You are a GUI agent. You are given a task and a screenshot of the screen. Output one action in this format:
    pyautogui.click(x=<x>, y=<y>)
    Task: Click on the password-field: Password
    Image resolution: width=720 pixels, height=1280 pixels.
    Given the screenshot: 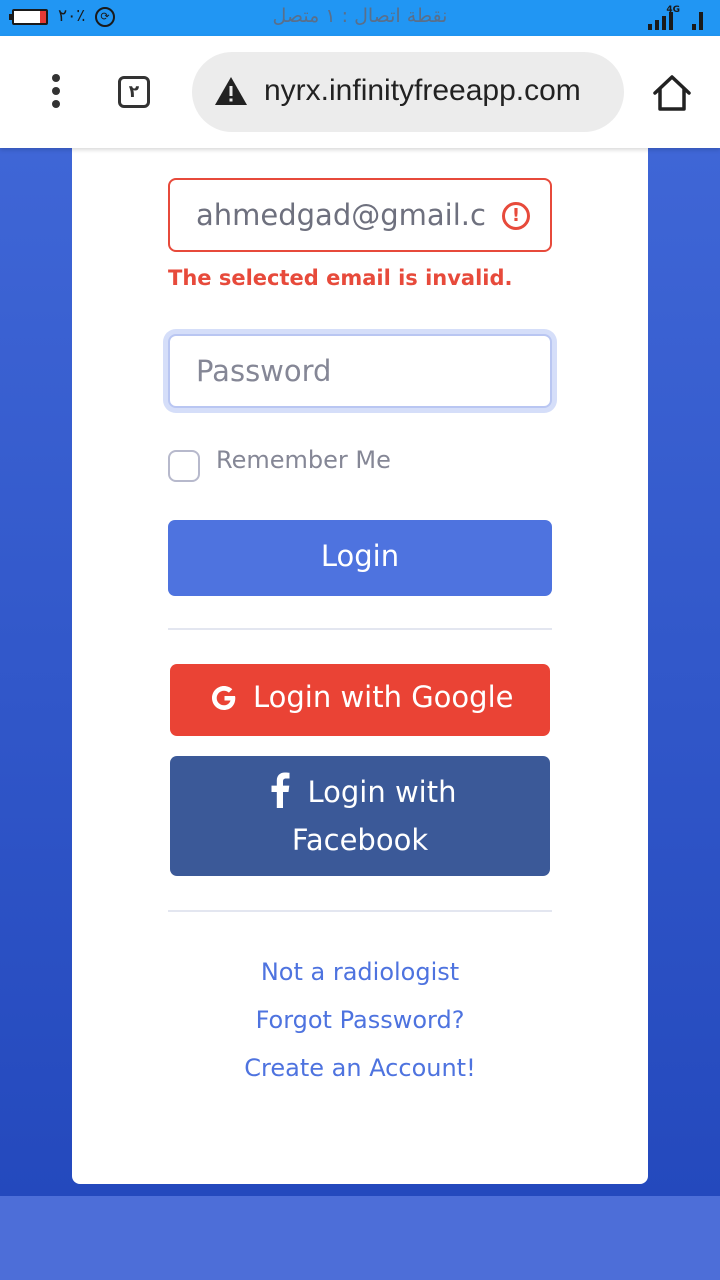 What is the action you would take?
    pyautogui.click(x=360, y=371)
    